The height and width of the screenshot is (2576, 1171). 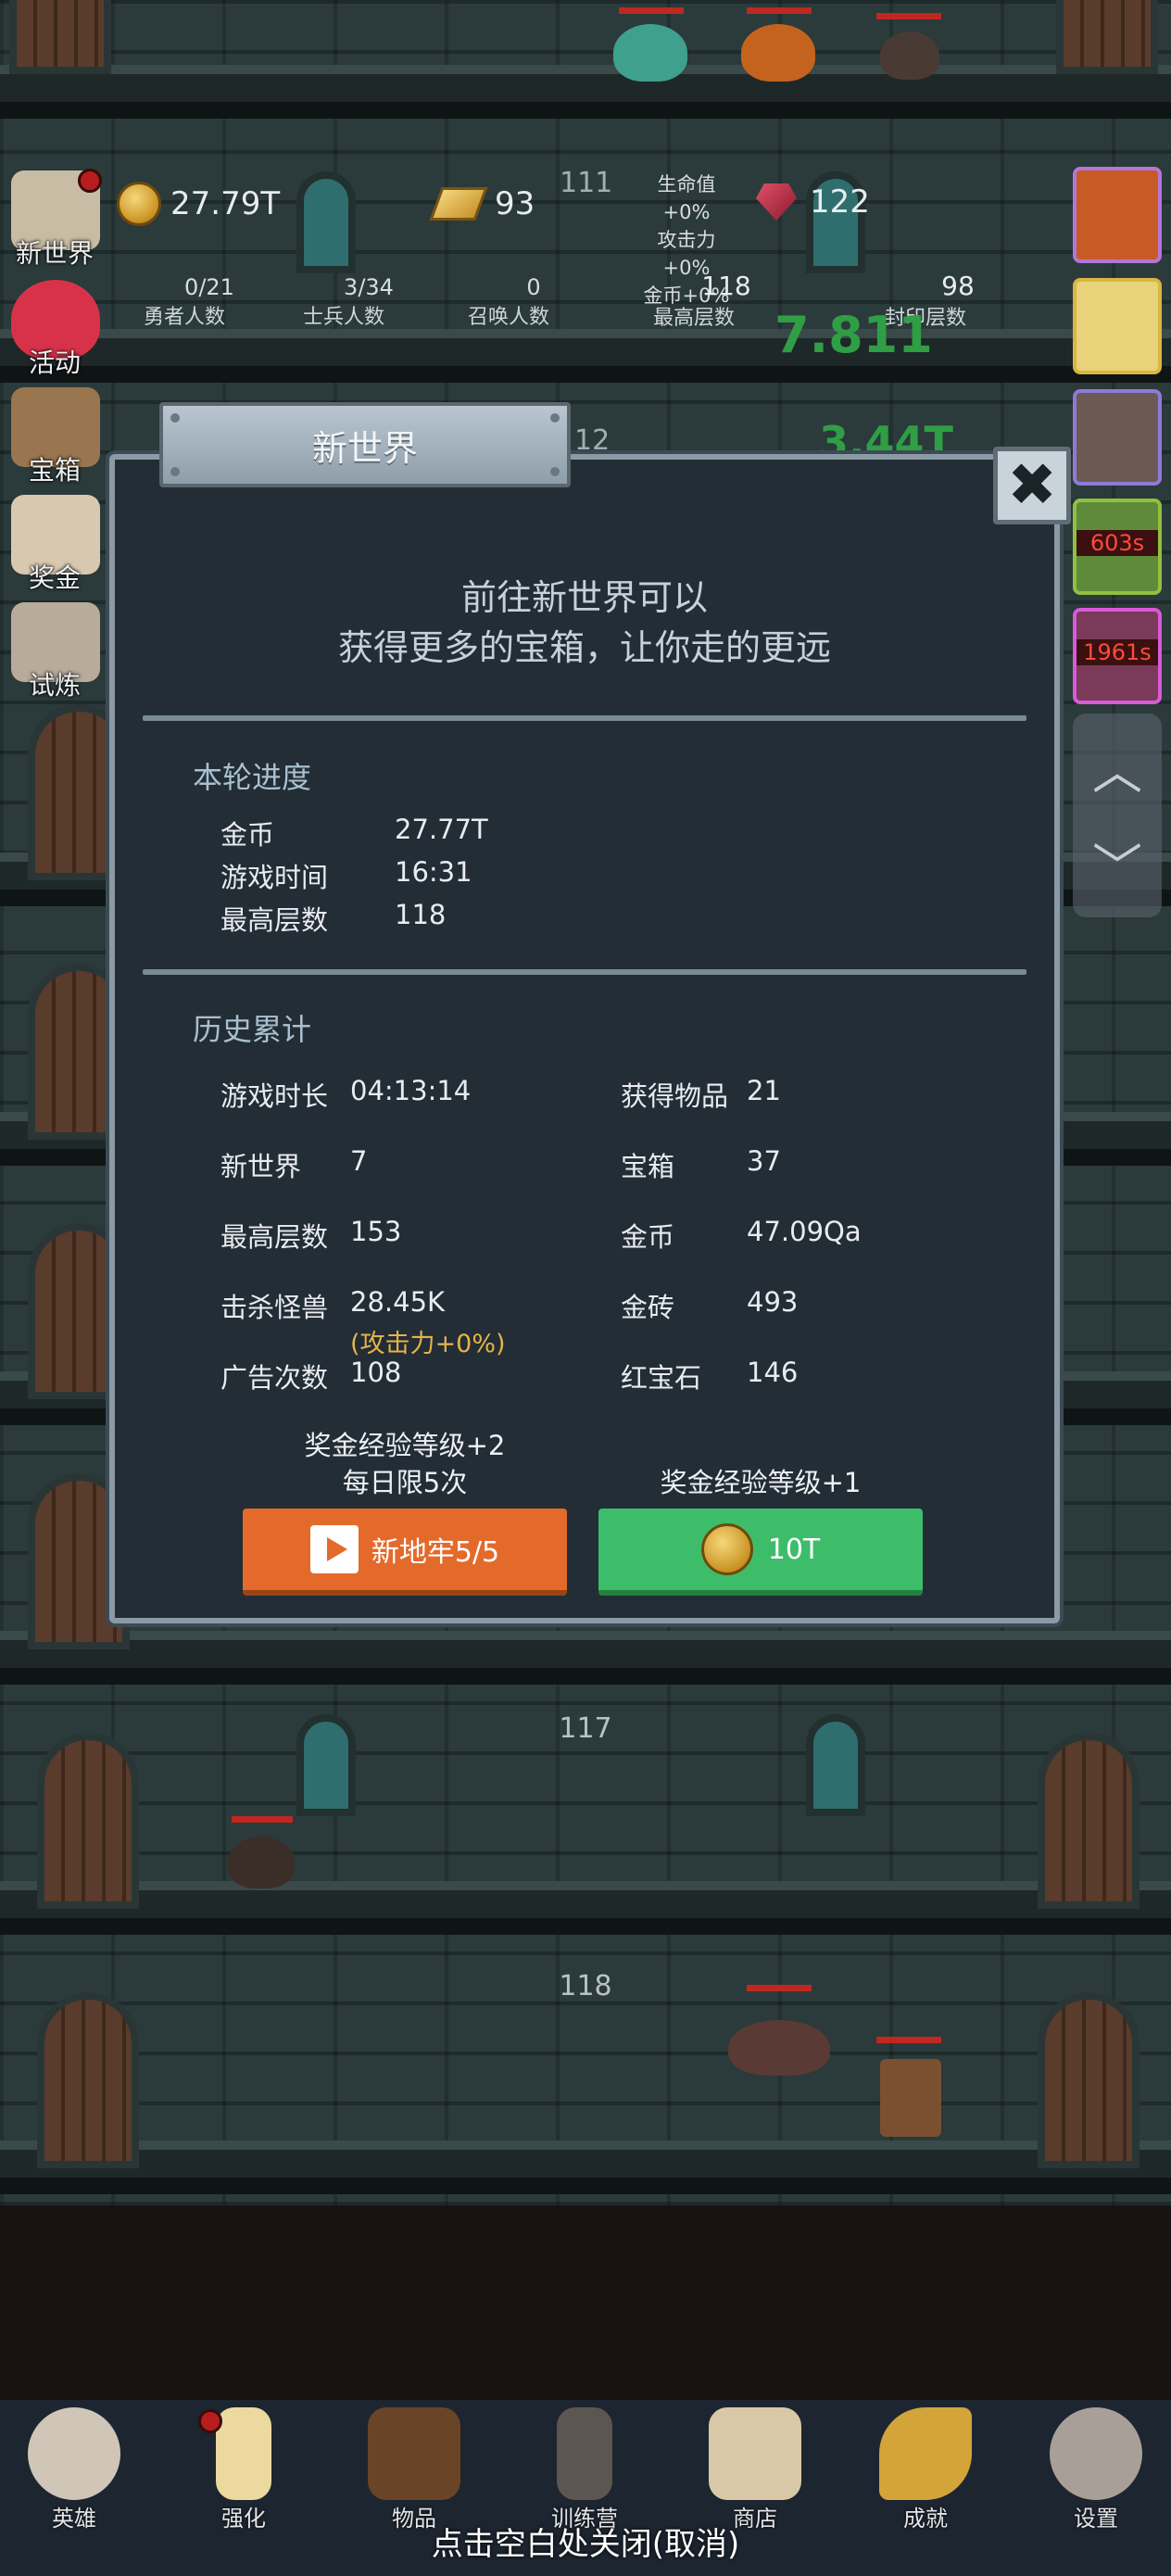 I want to click on gold-counter: 27.79T, so click(x=199, y=204).